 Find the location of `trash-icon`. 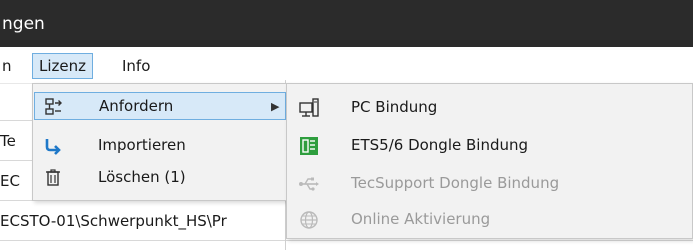

trash-icon is located at coordinates (53, 178).